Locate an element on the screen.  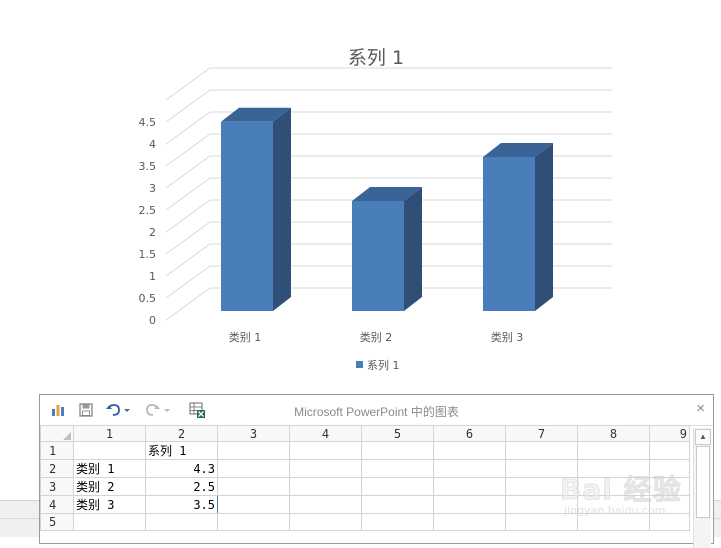
column-header: 7 is located at coordinates (541, 433).